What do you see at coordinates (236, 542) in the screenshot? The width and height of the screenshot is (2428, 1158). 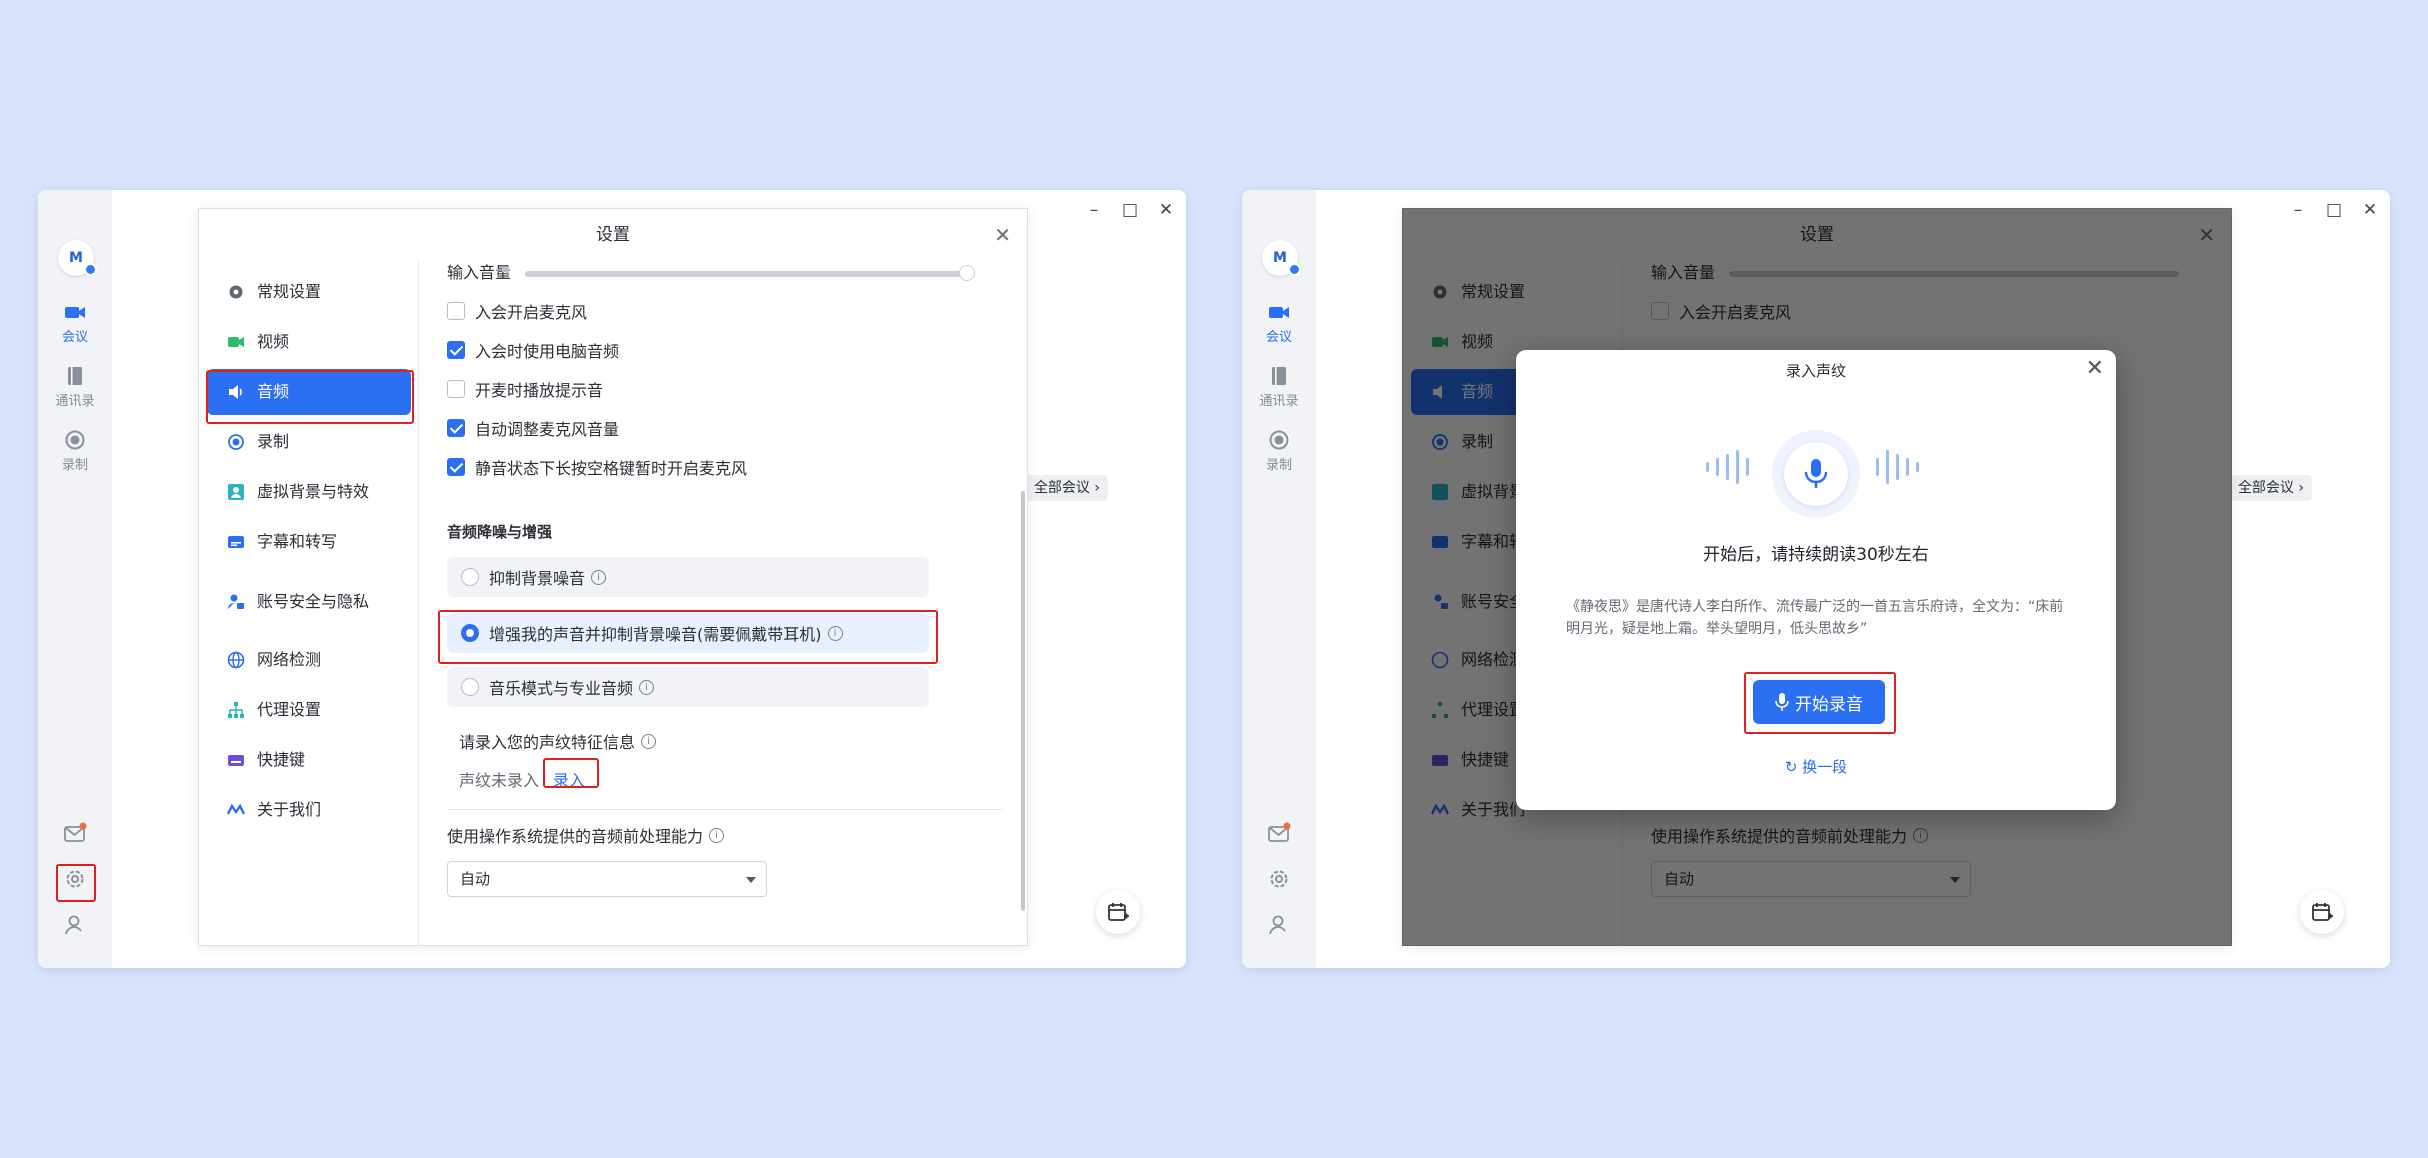 I see `subtitles-icon` at bounding box center [236, 542].